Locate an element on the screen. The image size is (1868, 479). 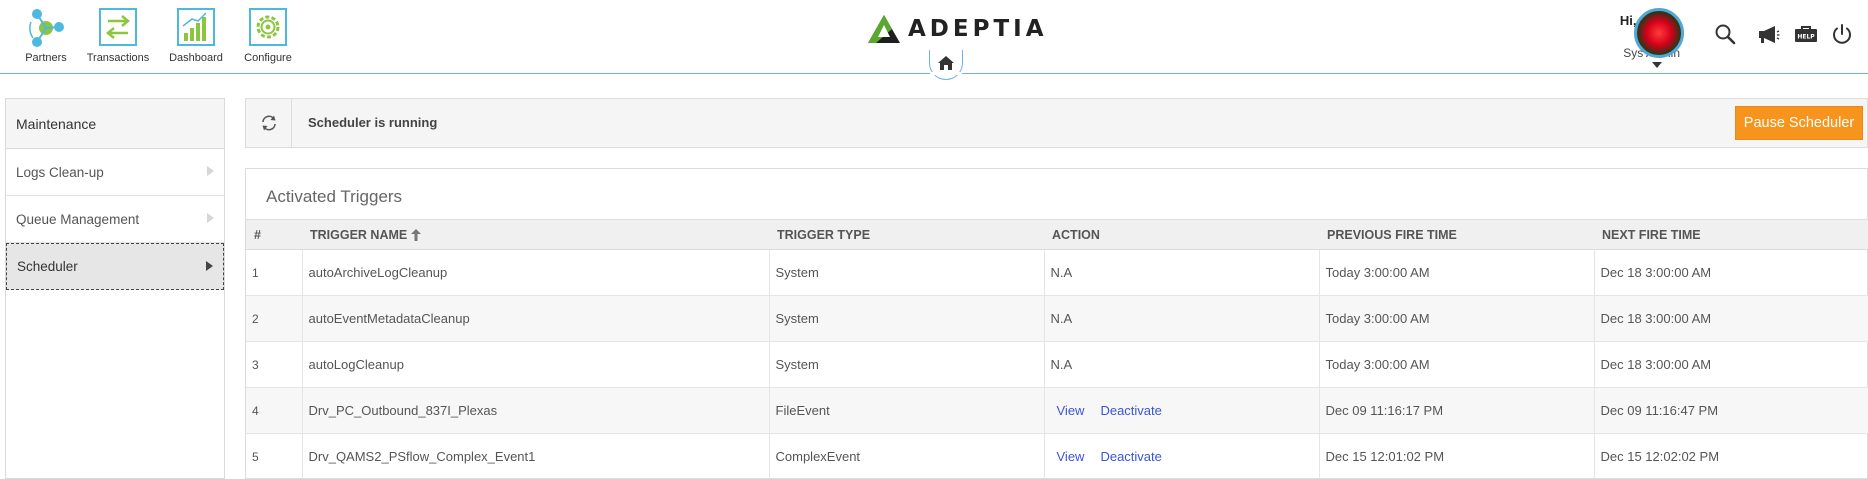
adeptia-logo: ADEPTIA is located at coordinates (957, 29).